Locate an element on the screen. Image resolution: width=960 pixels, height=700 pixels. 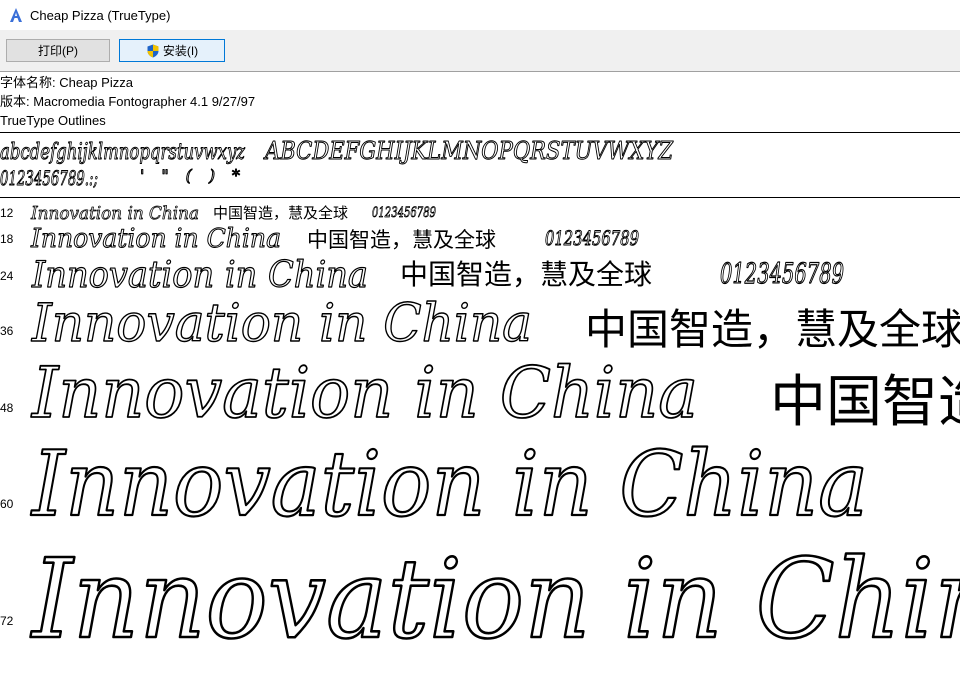
print-button-label: 打印(P) is located at coordinates (58, 51).